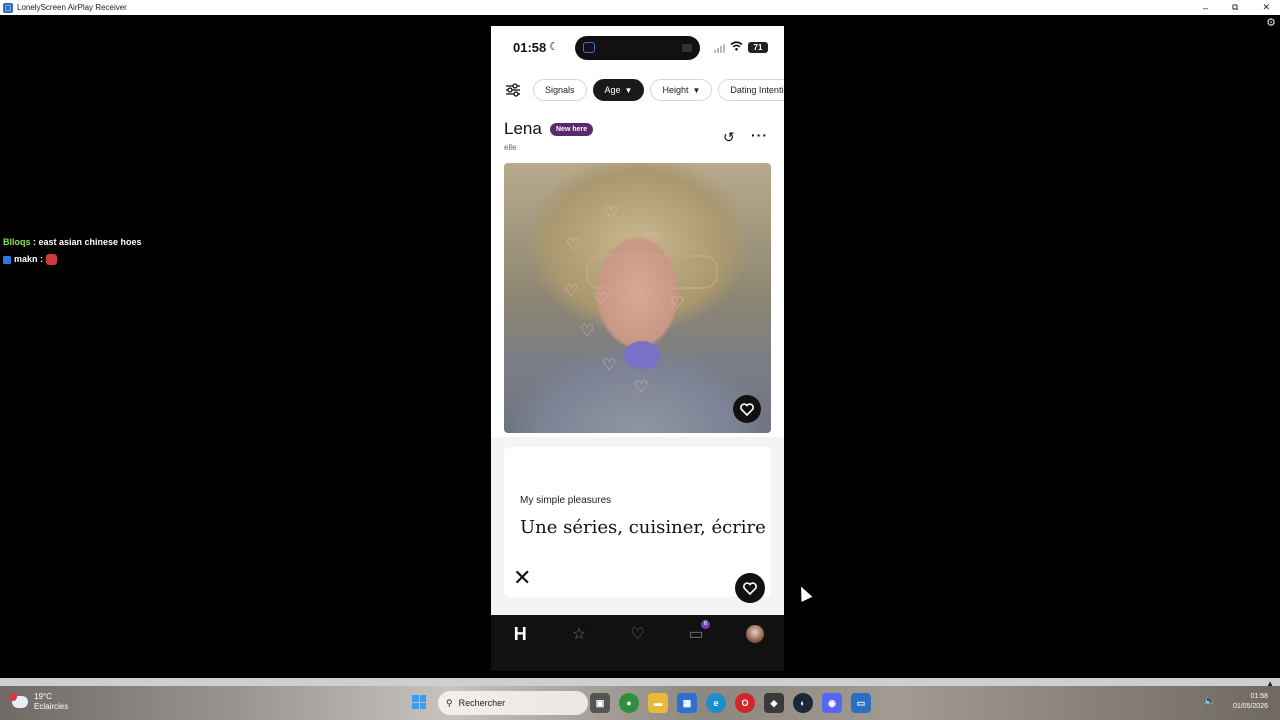 This screenshot has width=1280, height=720. What do you see at coordinates (17, 242) in the screenshot?
I see `chat-username: Blloqs` at bounding box center [17, 242].